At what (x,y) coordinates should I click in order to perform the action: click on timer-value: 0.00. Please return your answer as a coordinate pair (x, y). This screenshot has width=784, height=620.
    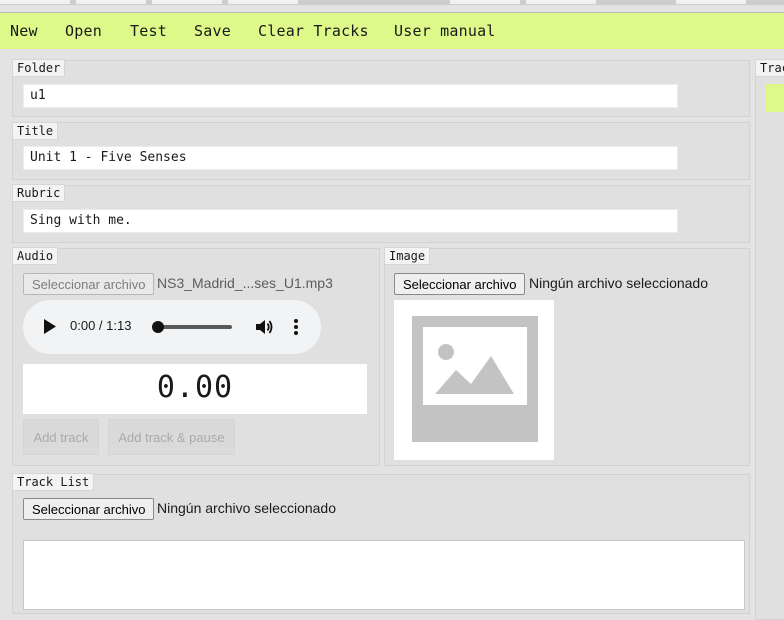
    Looking at the image, I should click on (195, 387).